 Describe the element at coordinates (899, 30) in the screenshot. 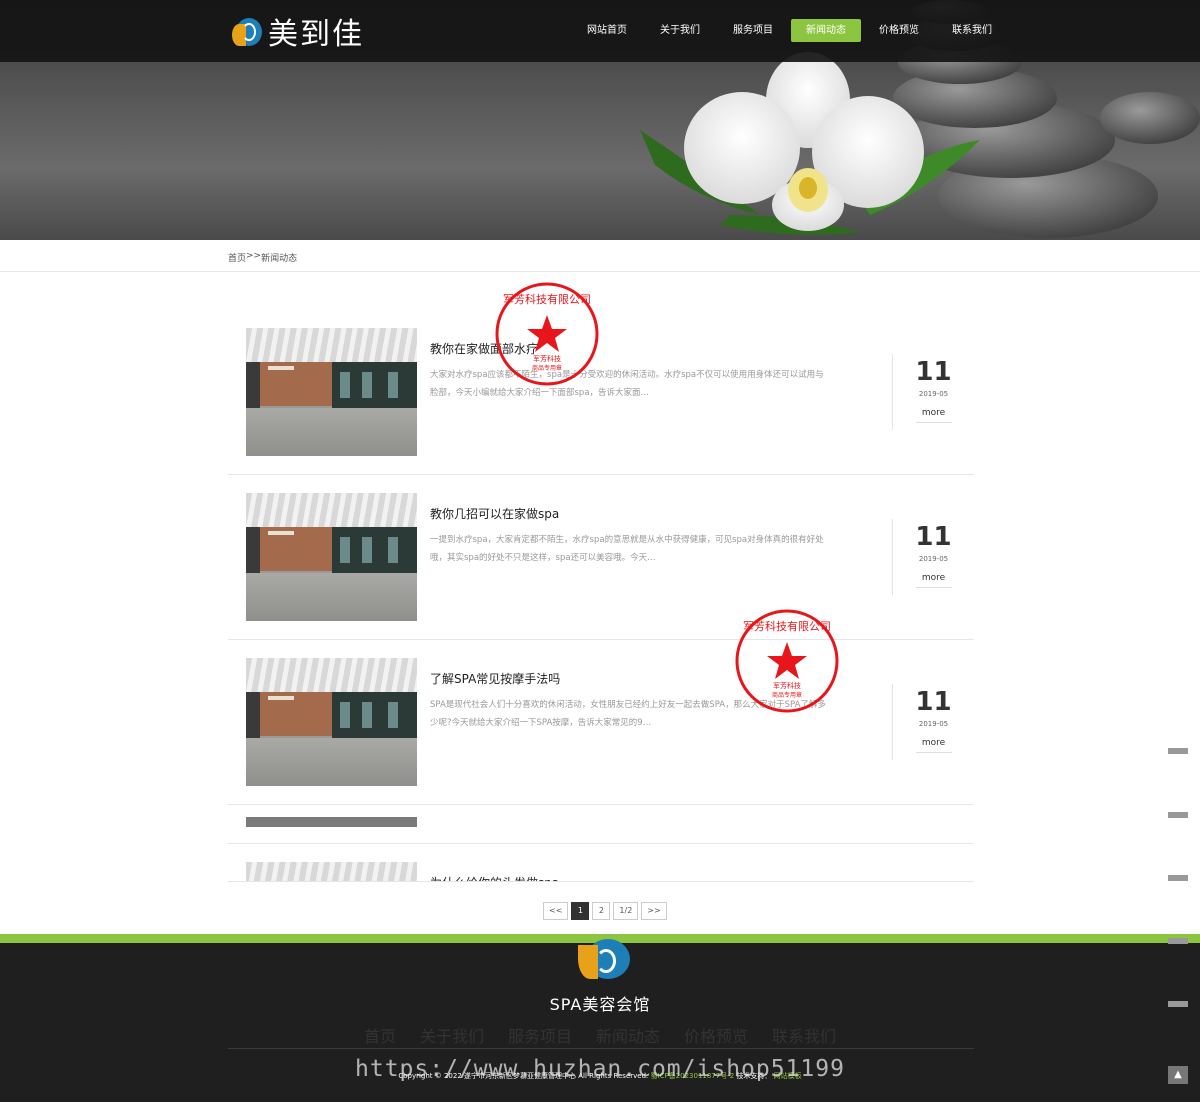

I see `nav-item-prices: 价格预览` at that location.